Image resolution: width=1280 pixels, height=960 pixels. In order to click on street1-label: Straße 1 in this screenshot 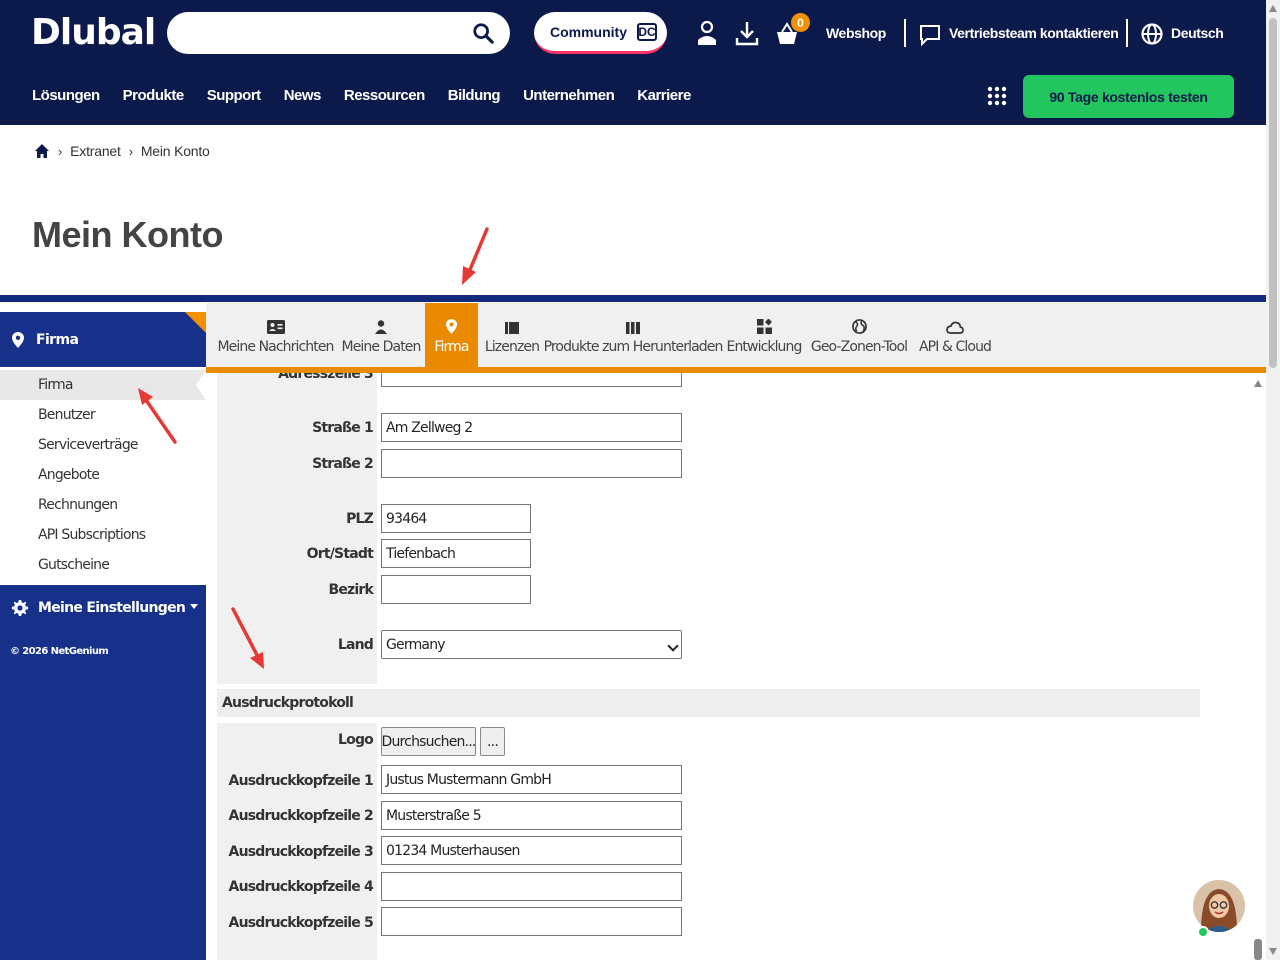, I will do `click(343, 428)`.